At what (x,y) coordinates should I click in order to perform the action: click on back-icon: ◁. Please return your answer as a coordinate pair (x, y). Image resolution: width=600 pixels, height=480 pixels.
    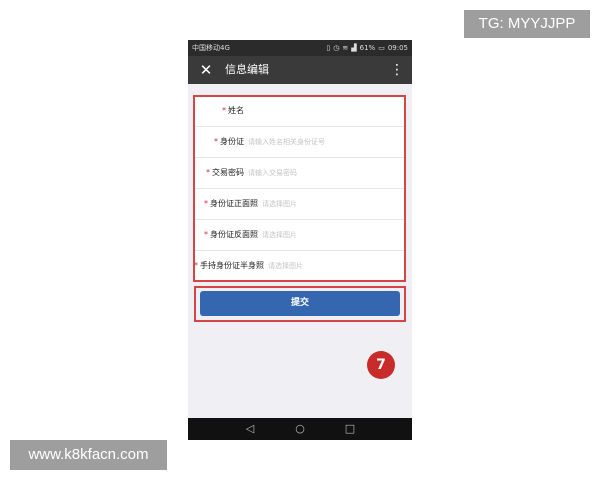
    Looking at the image, I should click on (250, 429).